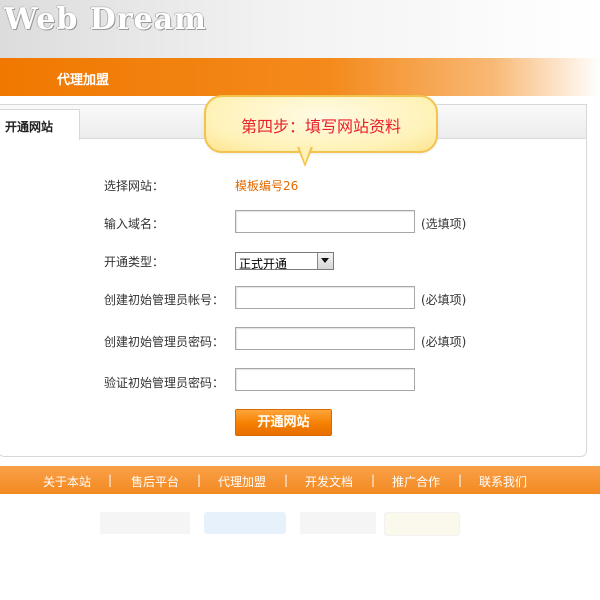 Image resolution: width=600 pixels, height=600 pixels. I want to click on main-nav: 代理加盟, so click(300, 77).